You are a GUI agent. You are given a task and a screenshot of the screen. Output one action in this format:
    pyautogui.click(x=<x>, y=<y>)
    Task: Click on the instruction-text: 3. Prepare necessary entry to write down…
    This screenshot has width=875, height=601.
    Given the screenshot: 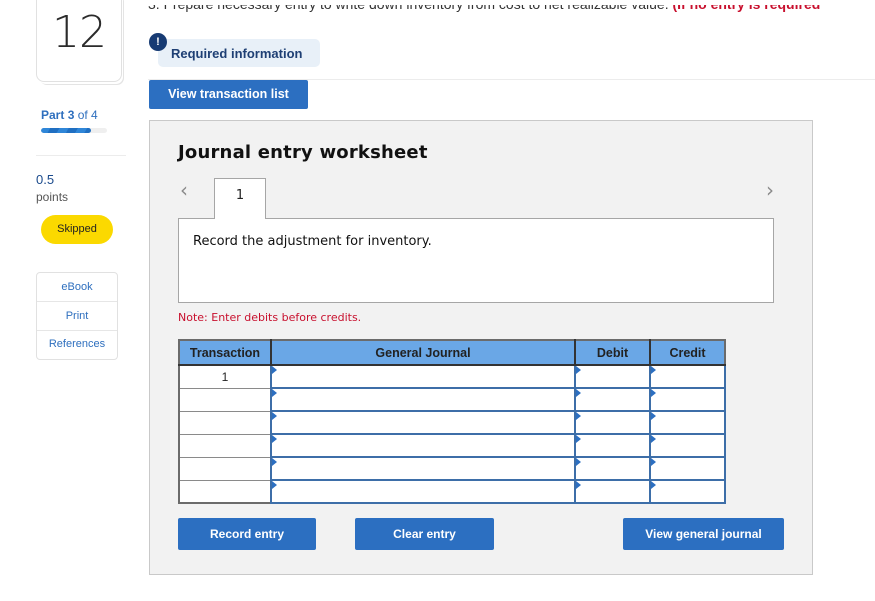 What is the action you would take?
    pyautogui.click(x=484, y=6)
    